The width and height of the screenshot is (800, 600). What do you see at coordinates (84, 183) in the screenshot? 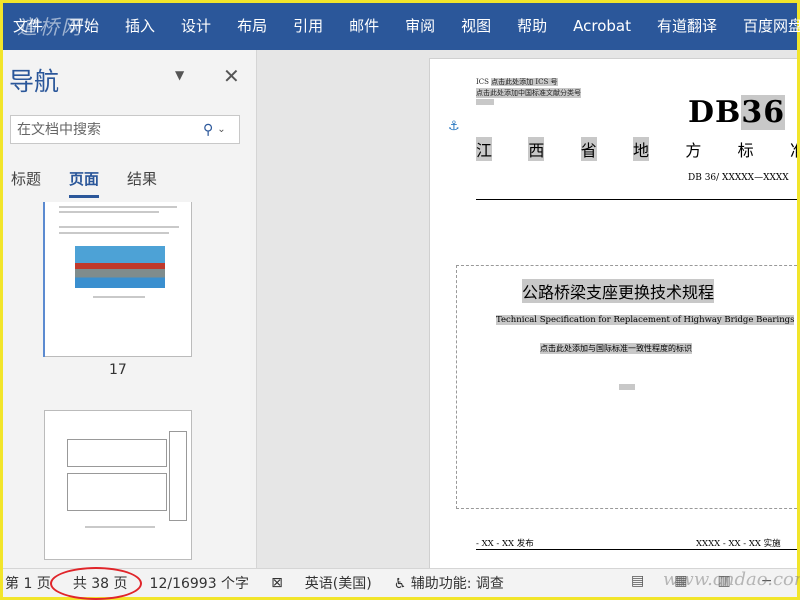
I see `tab-pages: 页面` at bounding box center [84, 183].